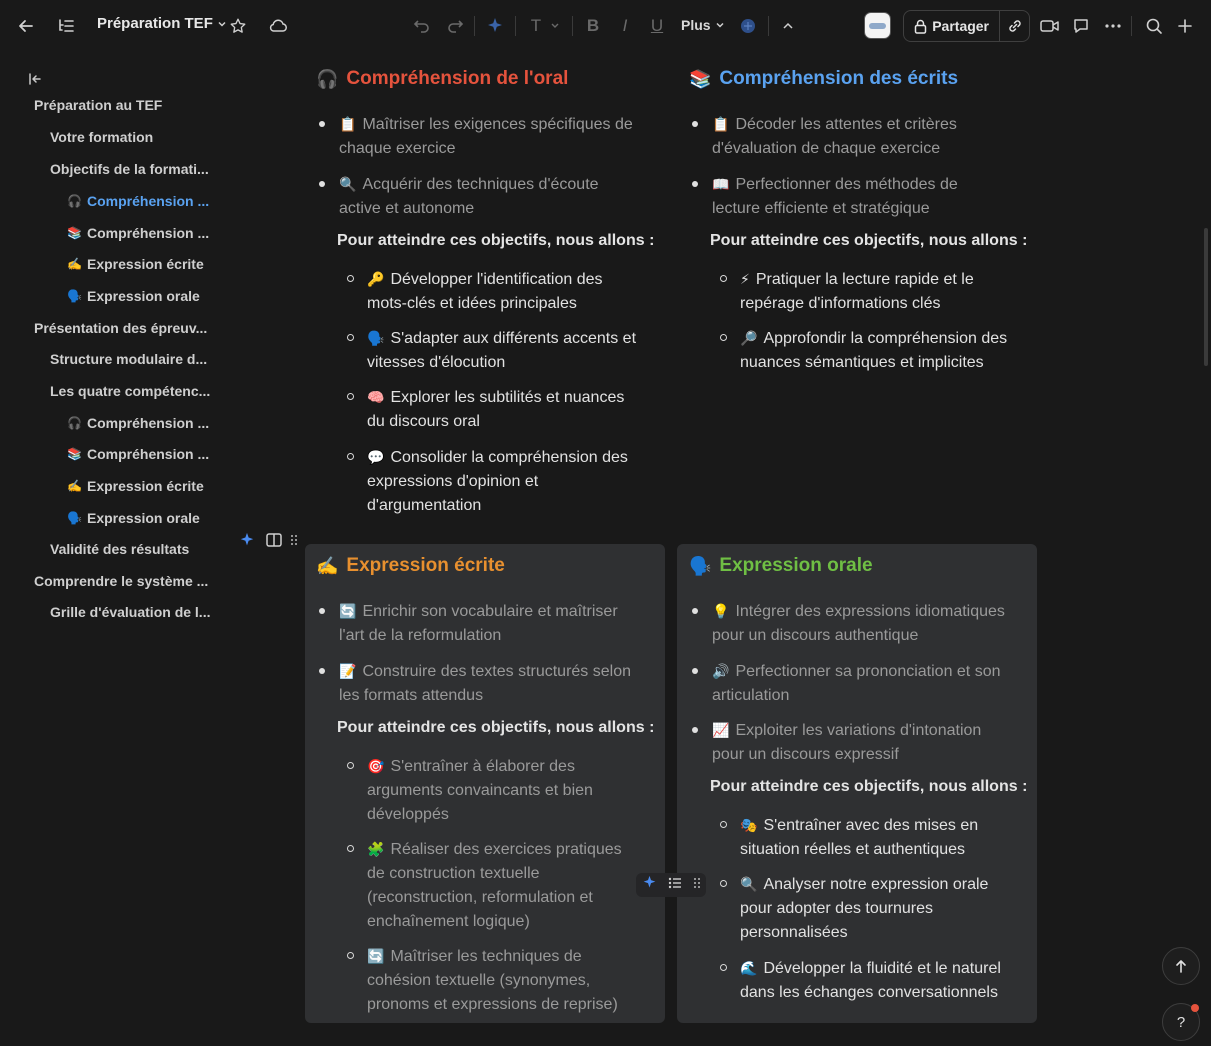 This screenshot has height=1046, width=1211. What do you see at coordinates (877, 25) in the screenshot?
I see `workspace-avatar` at bounding box center [877, 25].